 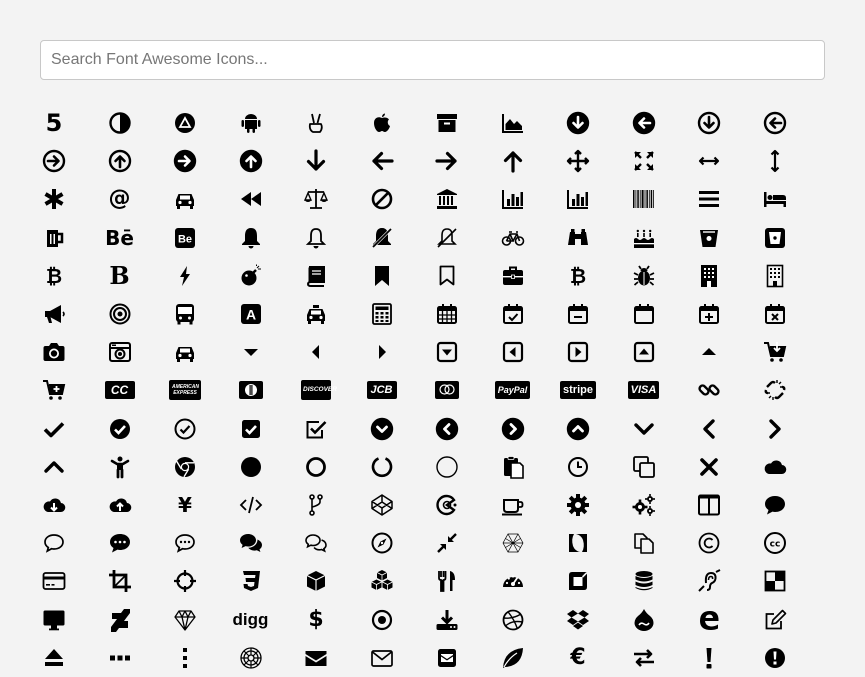 I want to click on arrows-h-icon, so click(x=709, y=161).